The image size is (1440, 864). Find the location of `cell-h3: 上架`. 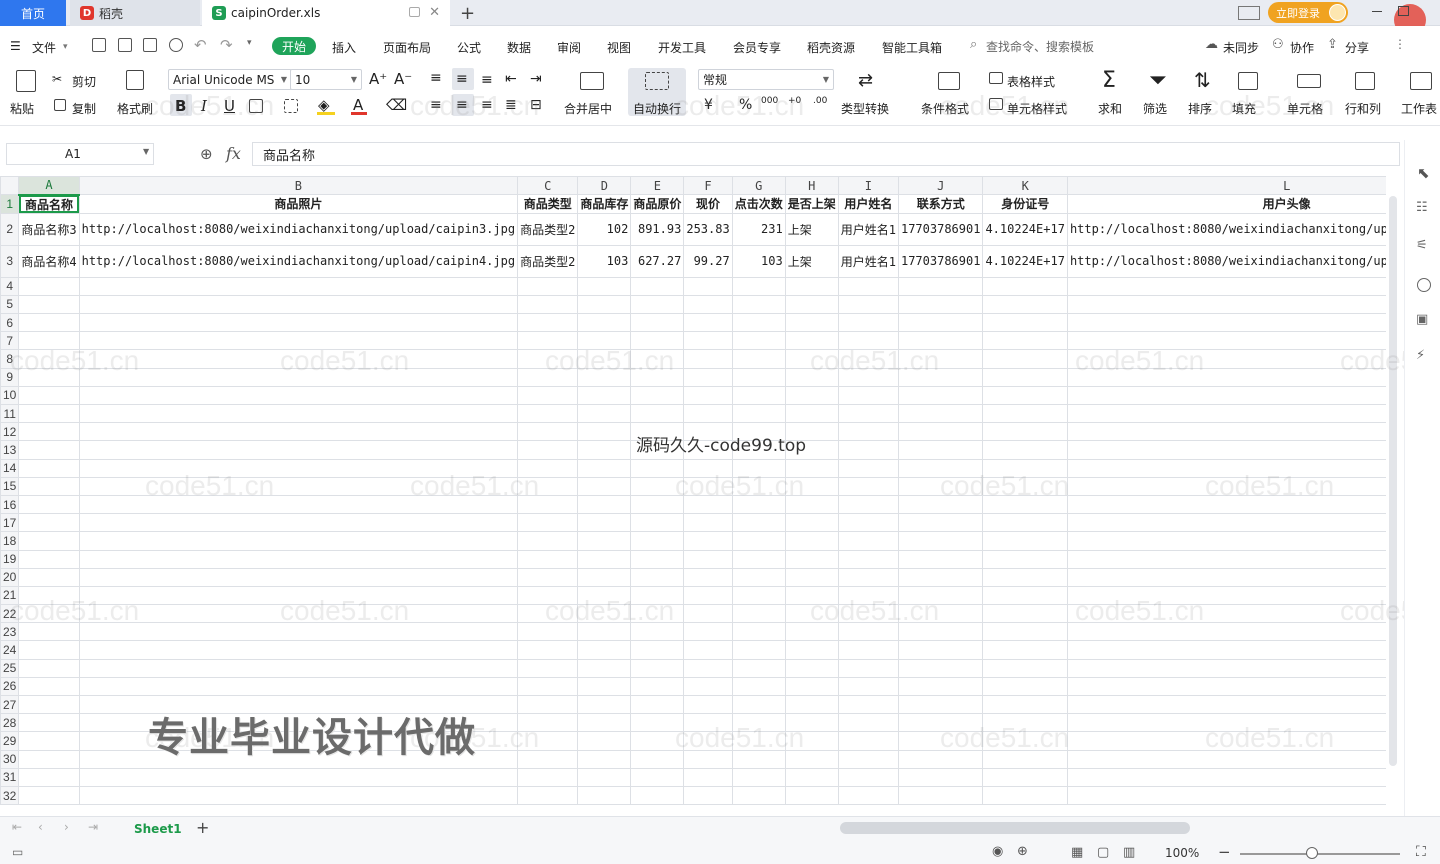

cell-h3: 上架 is located at coordinates (811, 261).